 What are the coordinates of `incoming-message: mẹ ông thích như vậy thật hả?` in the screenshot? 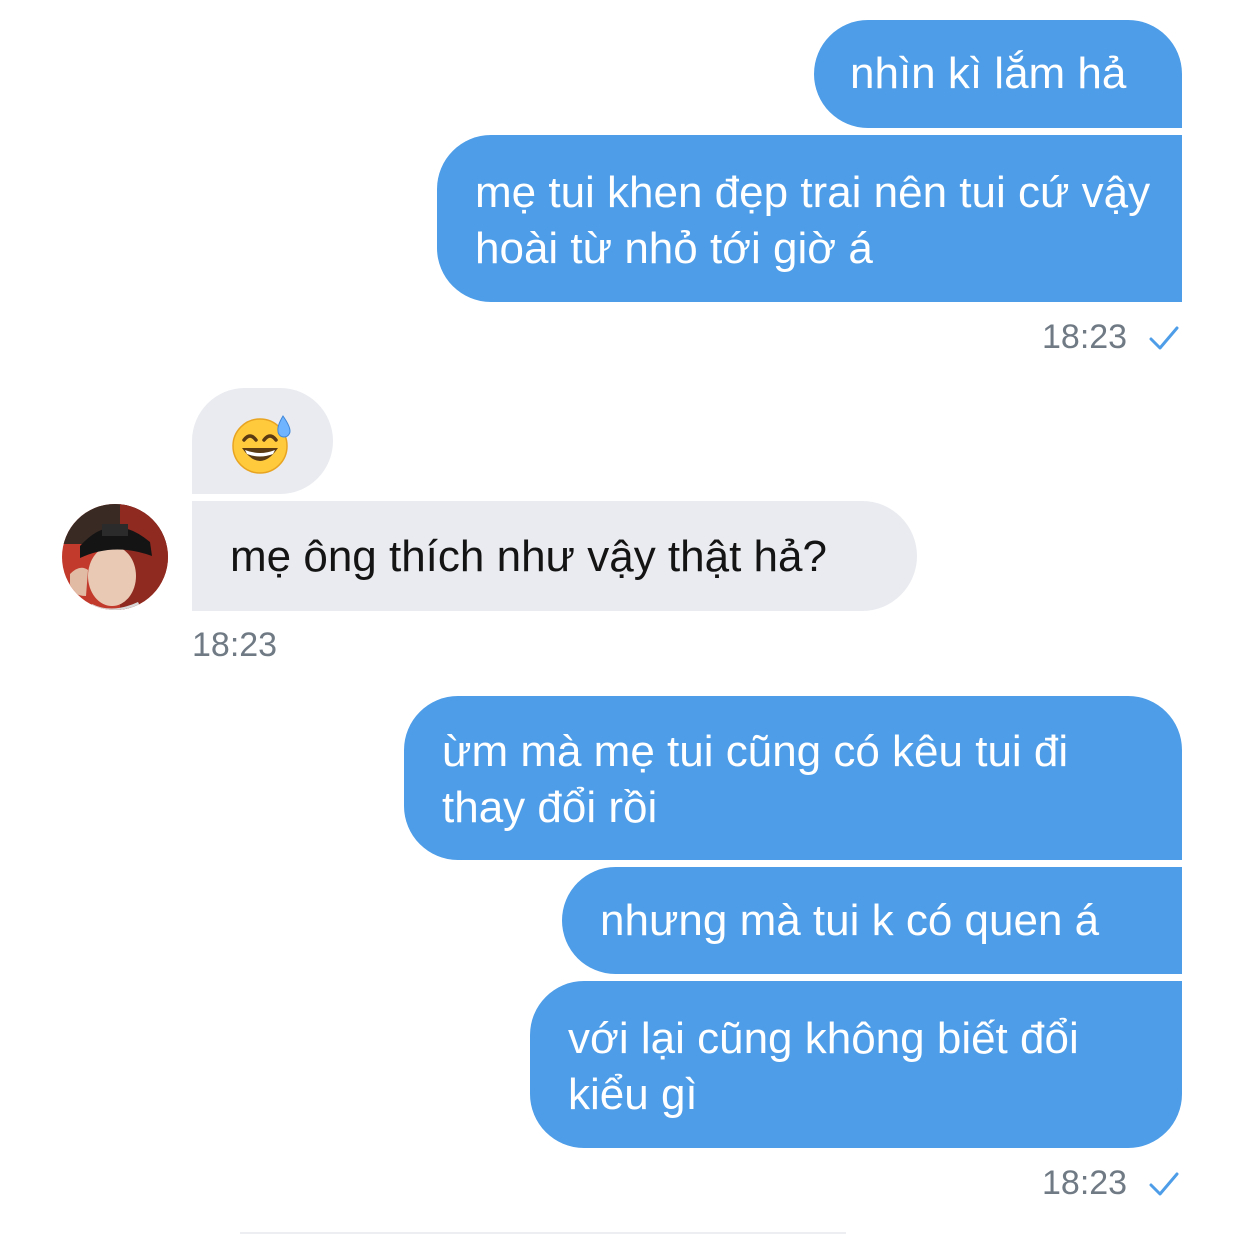 It's located at (554, 556).